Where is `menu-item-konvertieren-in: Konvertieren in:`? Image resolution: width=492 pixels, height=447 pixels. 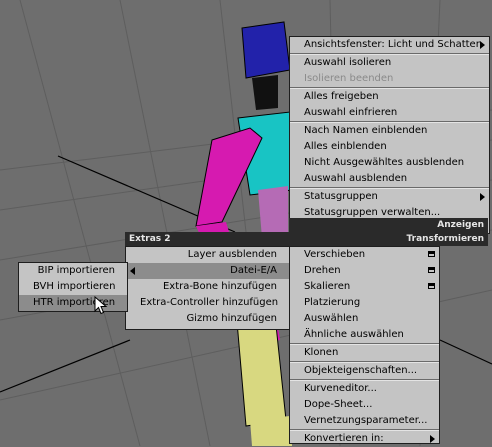 menu-item-konvertieren-in: Konvertieren in: is located at coordinates (364, 439).